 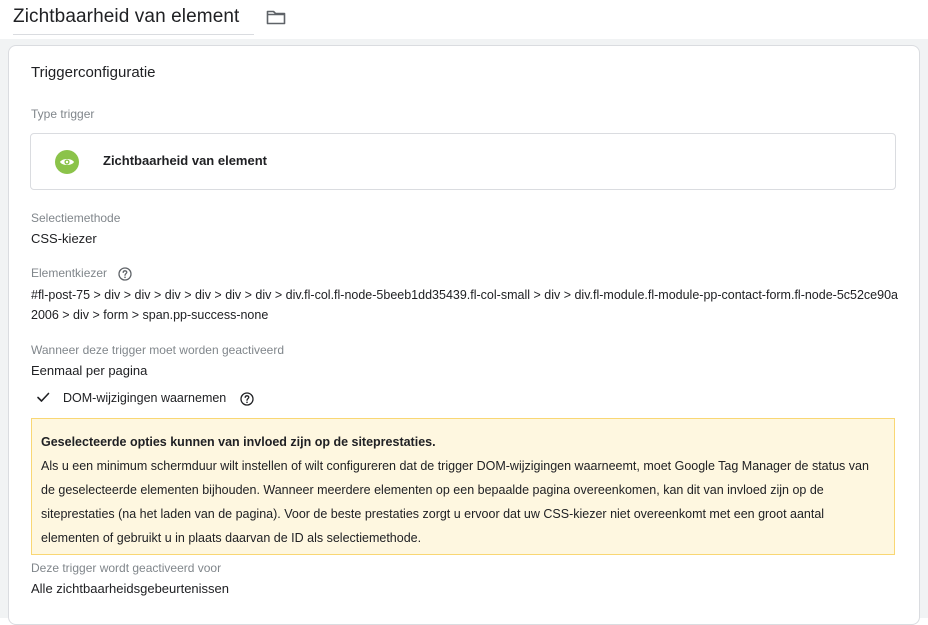 What do you see at coordinates (43, 397) in the screenshot?
I see `check-icon` at bounding box center [43, 397].